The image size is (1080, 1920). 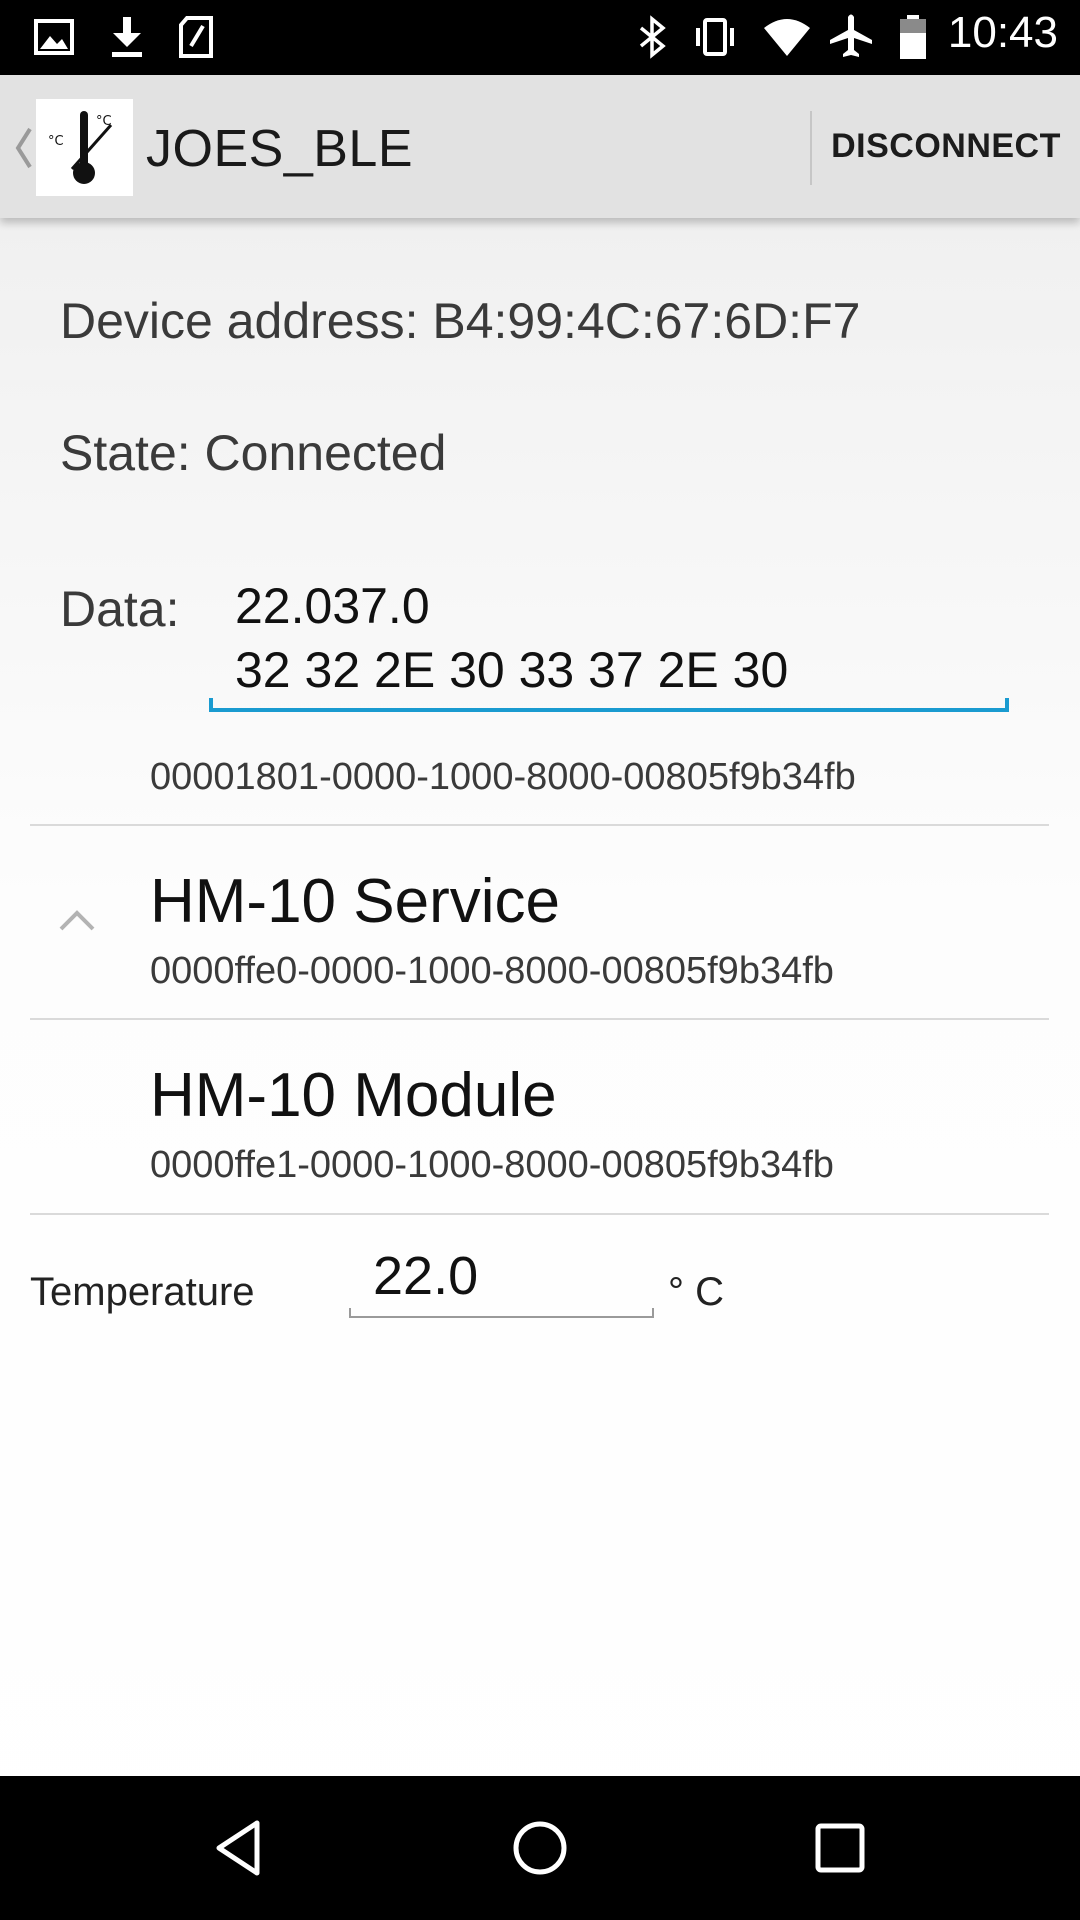 What do you see at coordinates (80, 147) in the screenshot?
I see `thermometer-icon: °C °C` at bounding box center [80, 147].